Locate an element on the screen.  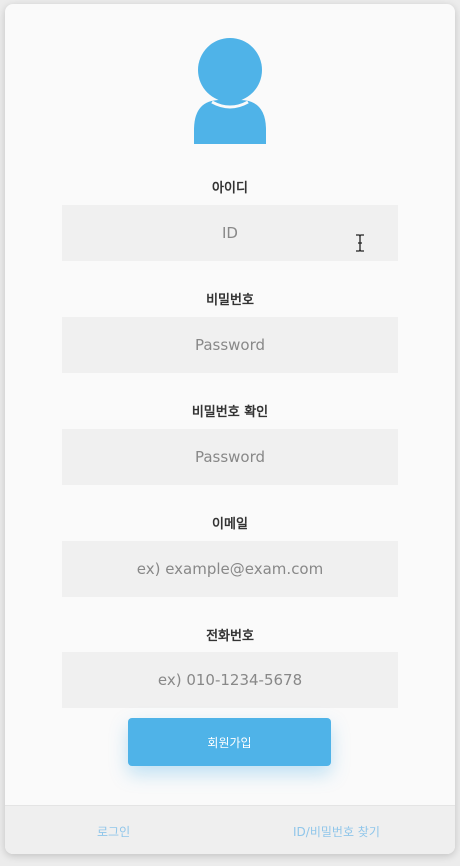
password-confirm-label: 비밀번호 확인 is located at coordinates (230, 412).